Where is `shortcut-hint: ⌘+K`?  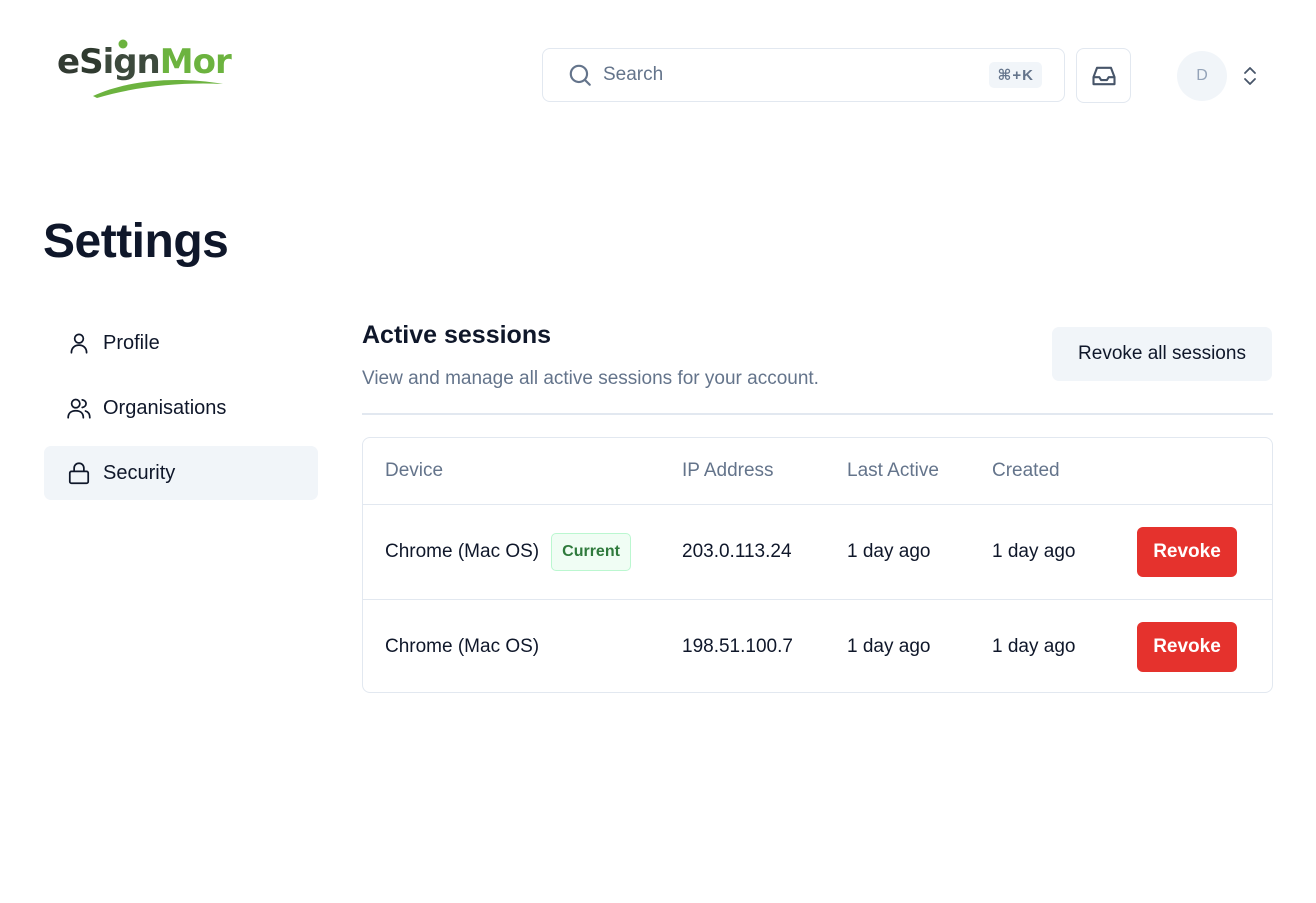
shortcut-hint: ⌘+K is located at coordinates (1015, 75).